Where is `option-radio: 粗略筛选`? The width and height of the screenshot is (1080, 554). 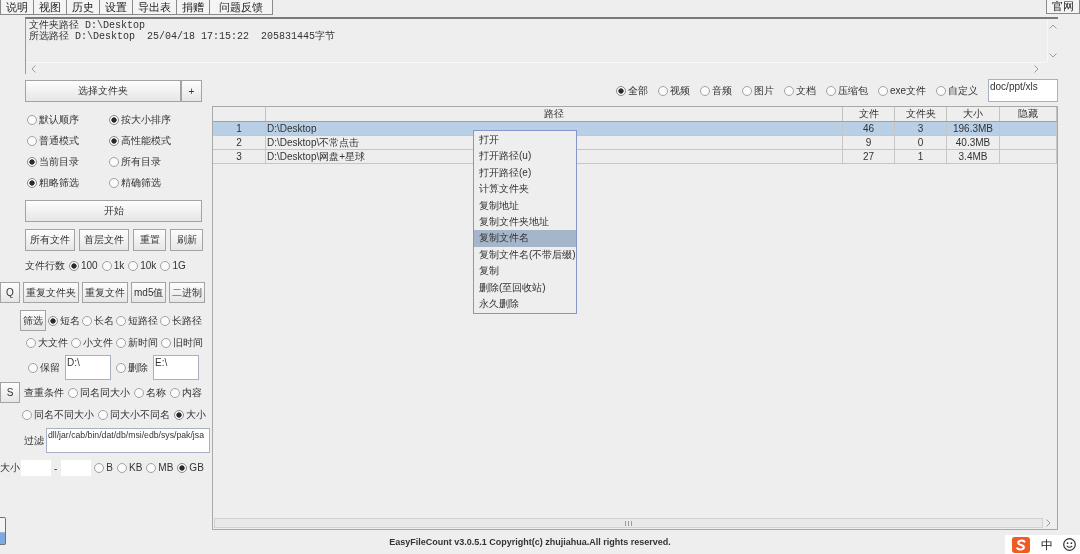 option-radio: 粗略筛选 is located at coordinates (68, 182).